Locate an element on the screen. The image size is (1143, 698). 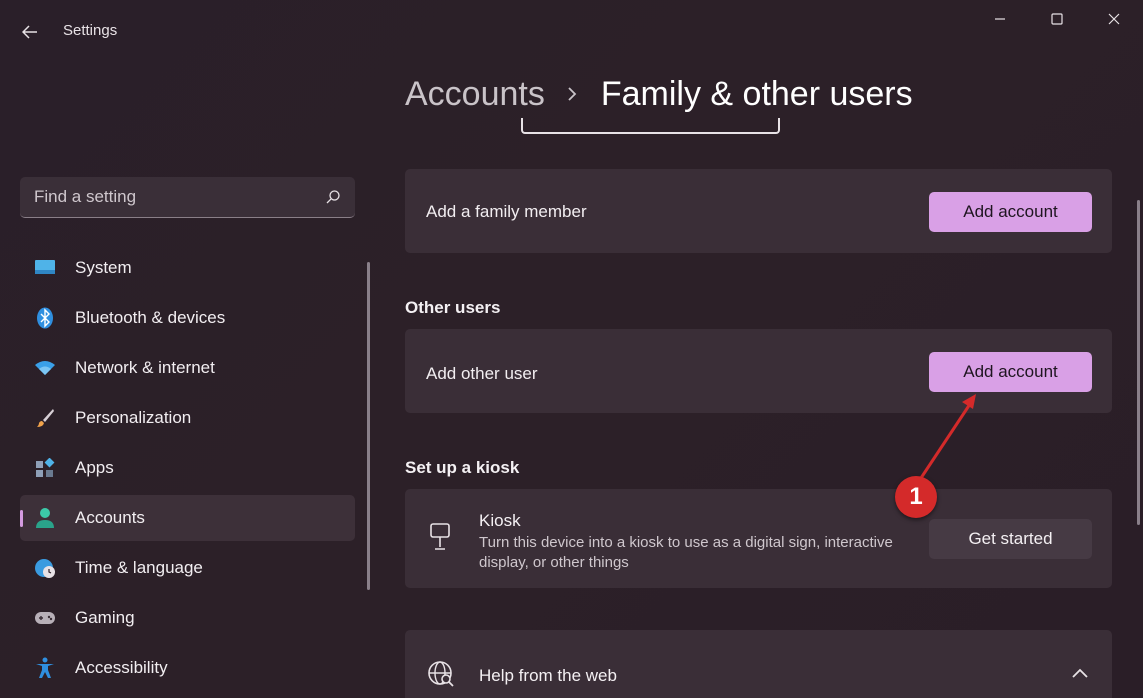
sidebar-item-network: Network & internet is located at coordinates (187, 368).